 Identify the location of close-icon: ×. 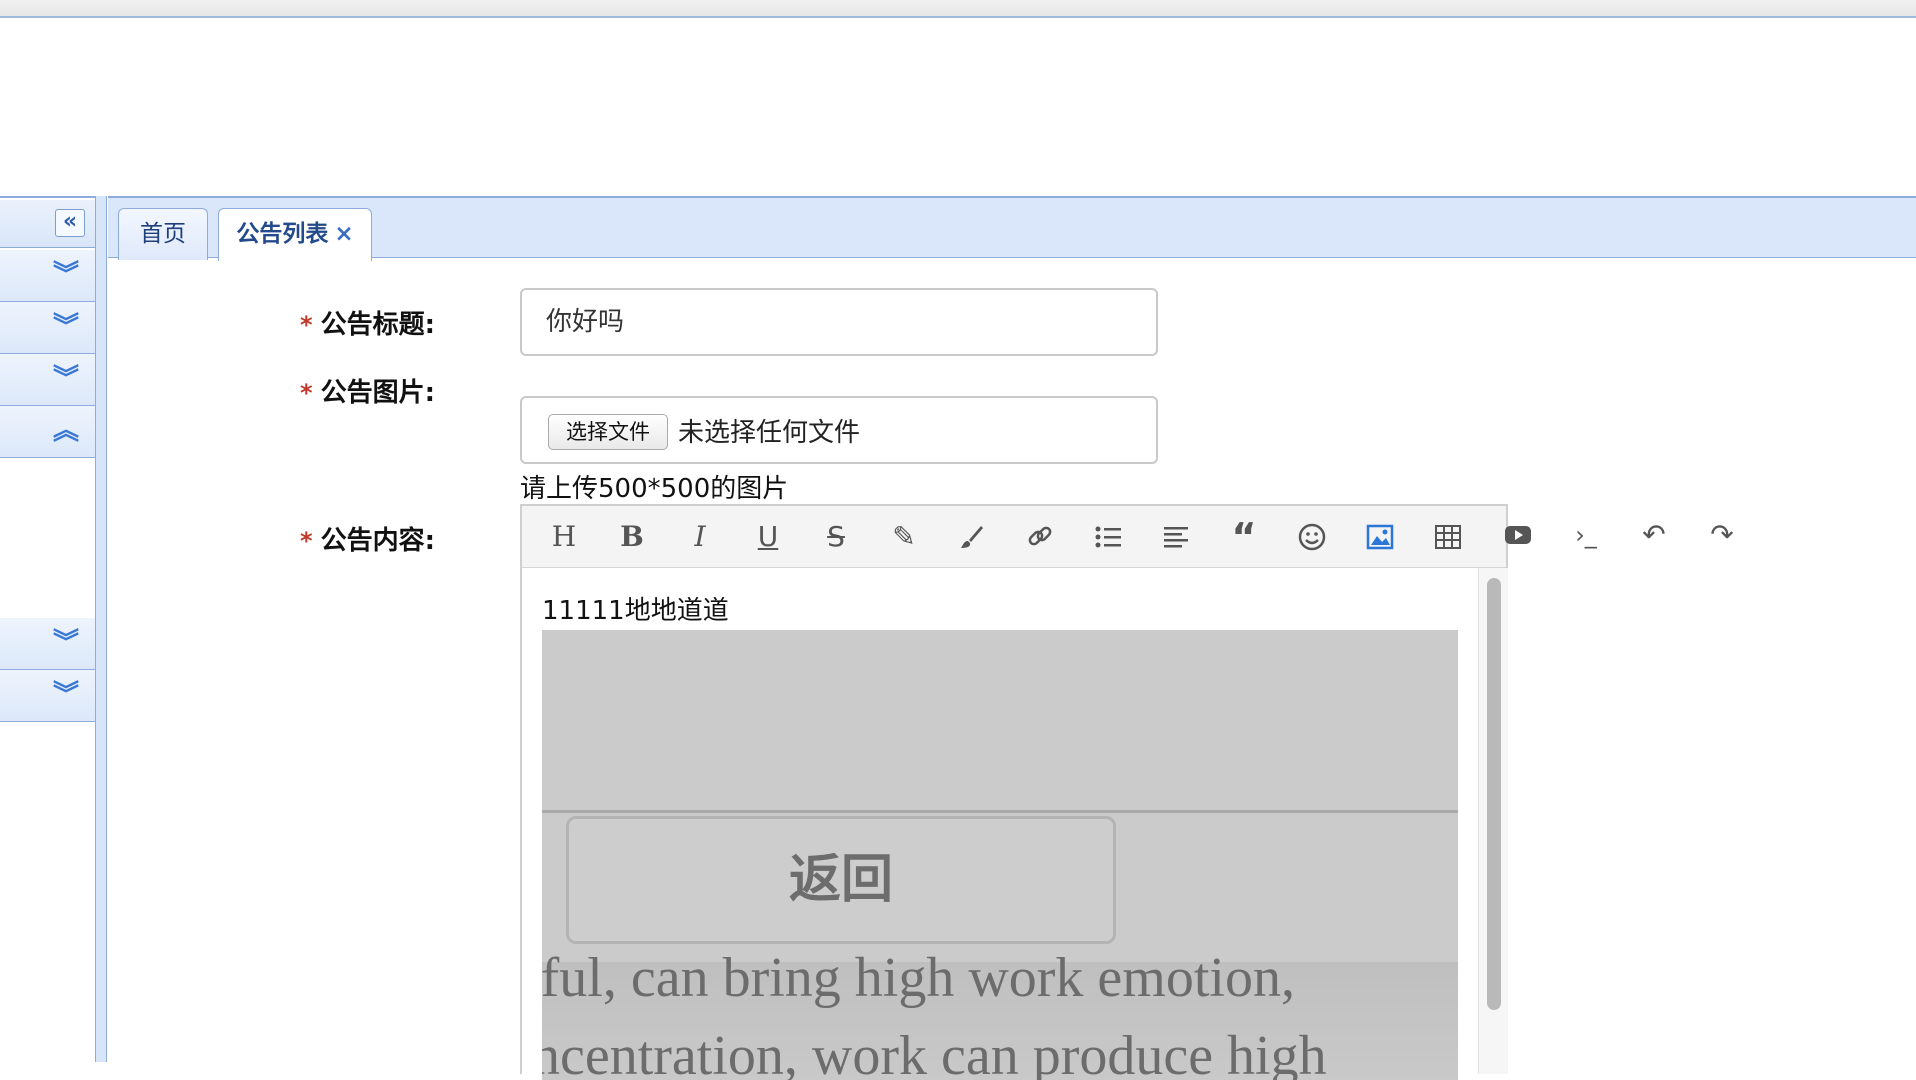
(343, 234).